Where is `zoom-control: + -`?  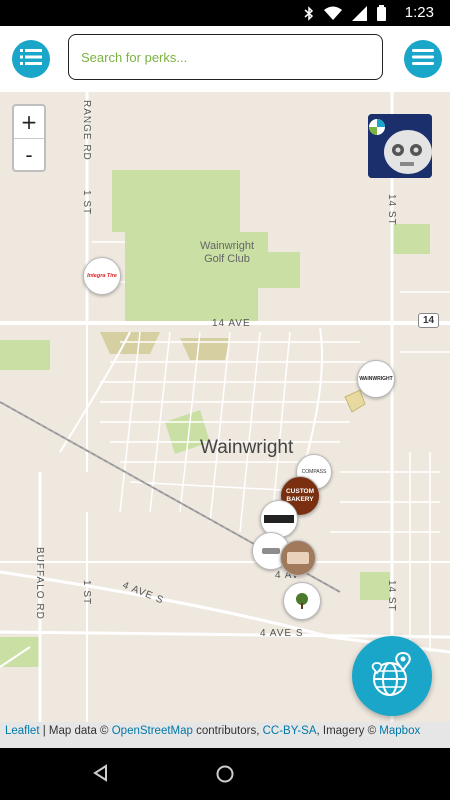 zoom-control: + - is located at coordinates (29, 138).